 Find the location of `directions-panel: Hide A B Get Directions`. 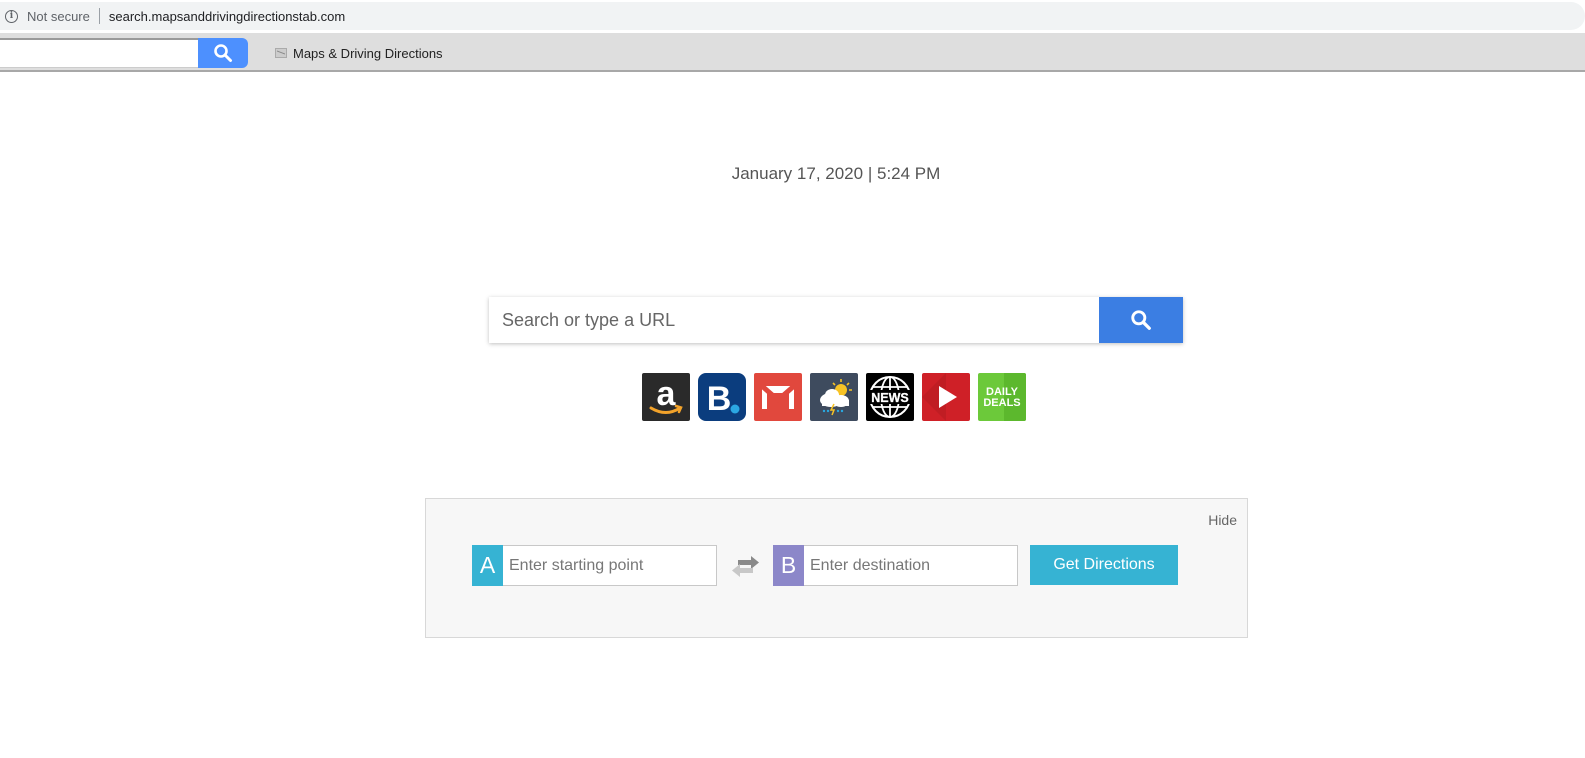

directions-panel: Hide A B Get Directions is located at coordinates (836, 568).